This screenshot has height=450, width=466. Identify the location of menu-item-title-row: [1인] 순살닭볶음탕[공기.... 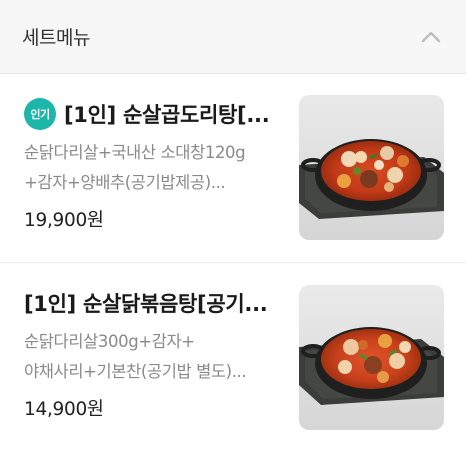
(155, 303).